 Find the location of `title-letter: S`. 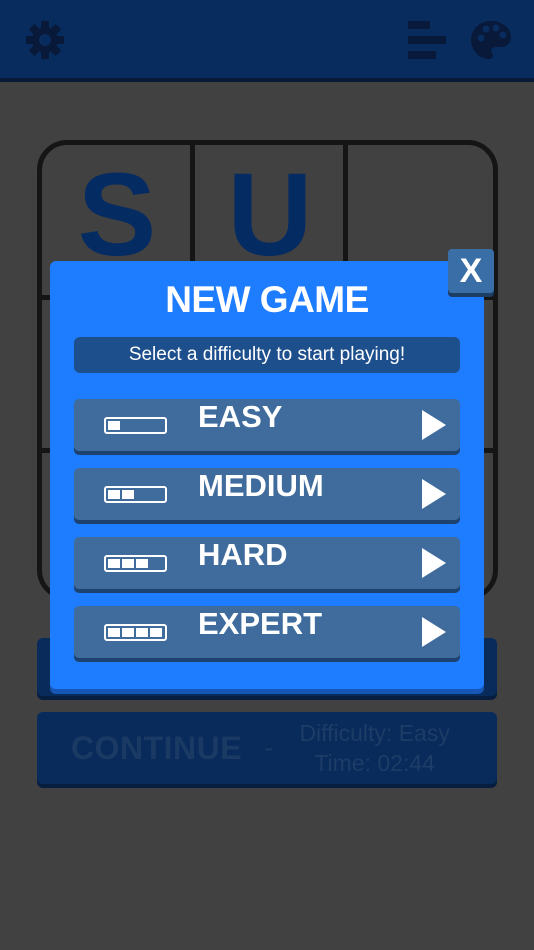

title-letter: S is located at coordinates (117, 215).